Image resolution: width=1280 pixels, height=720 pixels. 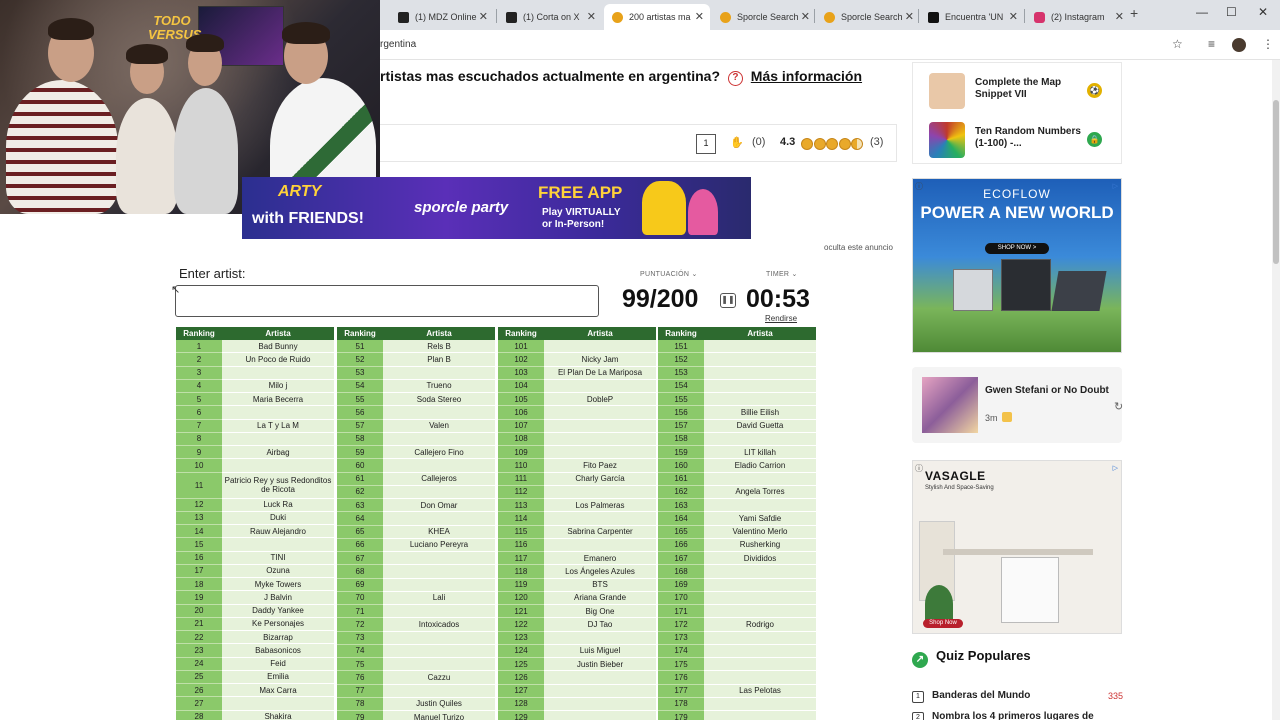 What do you see at coordinates (360, 453) in the screenshot?
I see `rank-cell: 59` at bounding box center [360, 453].